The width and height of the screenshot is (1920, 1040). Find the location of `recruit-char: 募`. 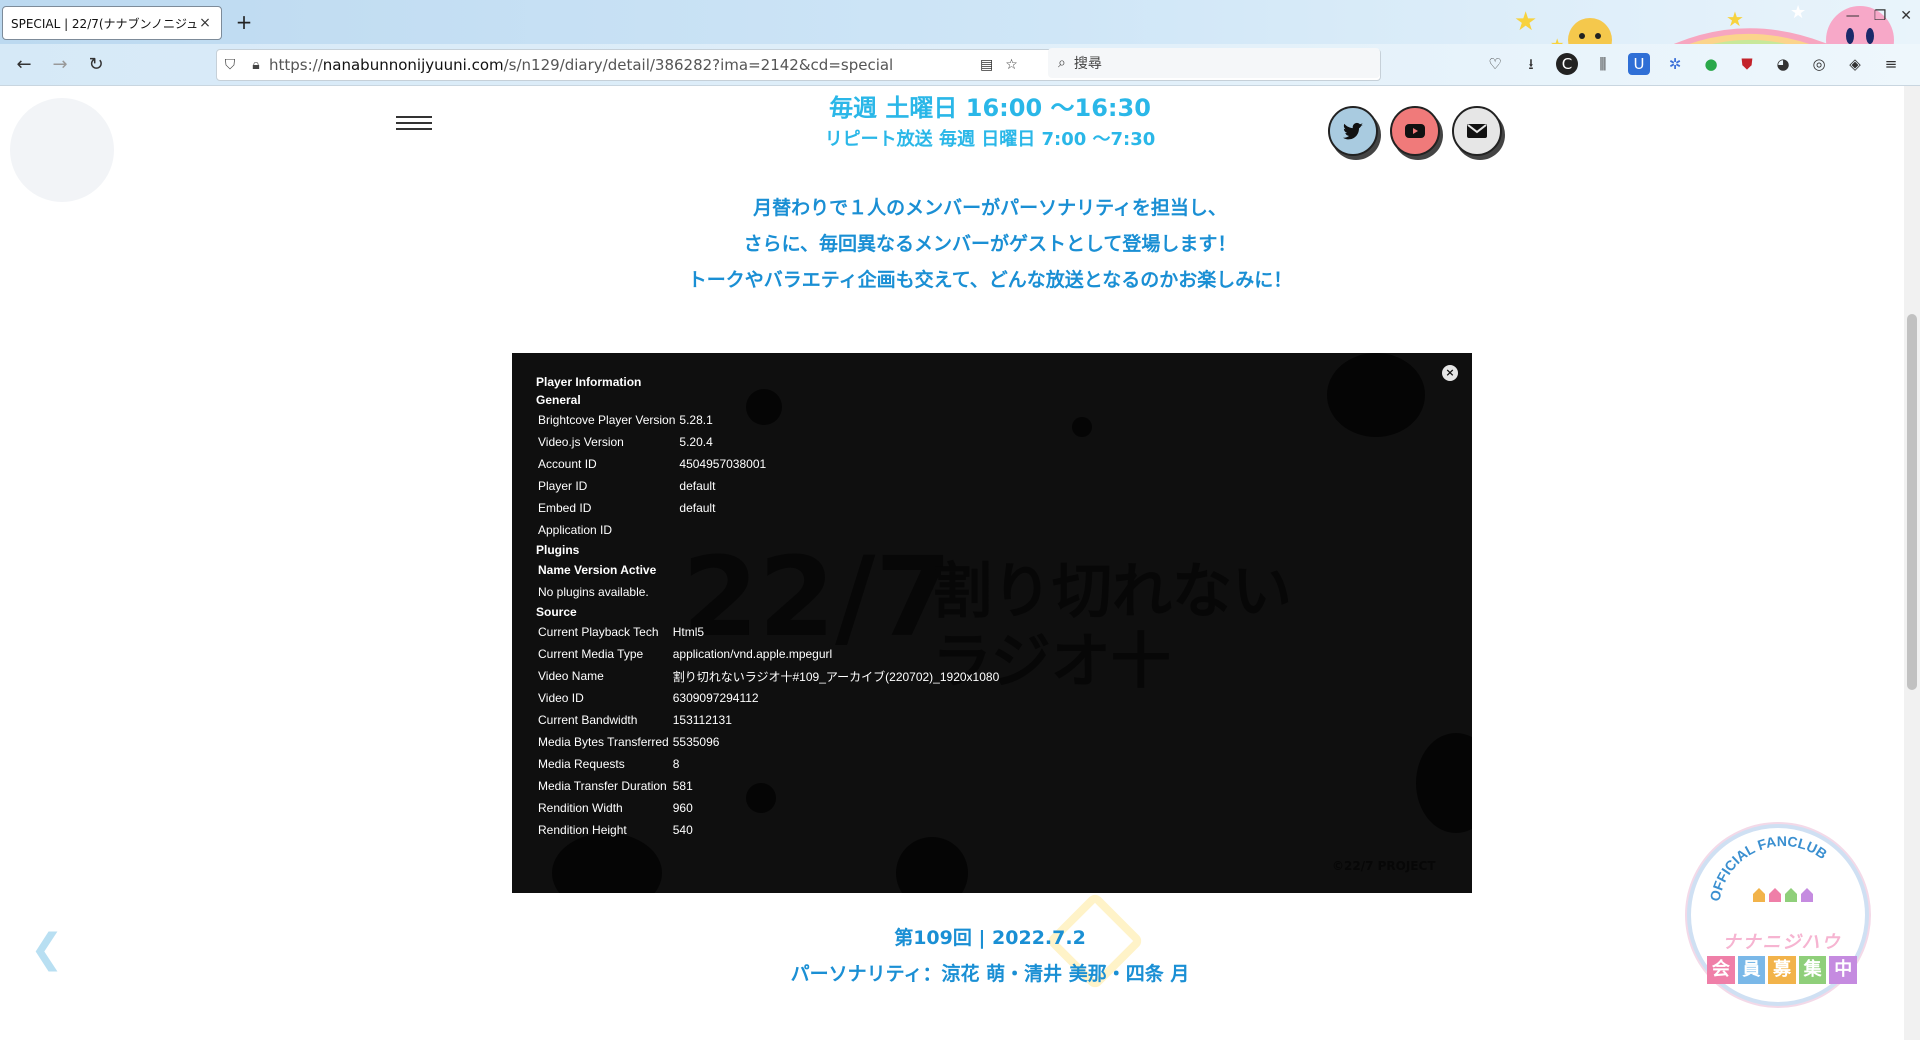

recruit-char: 募 is located at coordinates (1782, 970).